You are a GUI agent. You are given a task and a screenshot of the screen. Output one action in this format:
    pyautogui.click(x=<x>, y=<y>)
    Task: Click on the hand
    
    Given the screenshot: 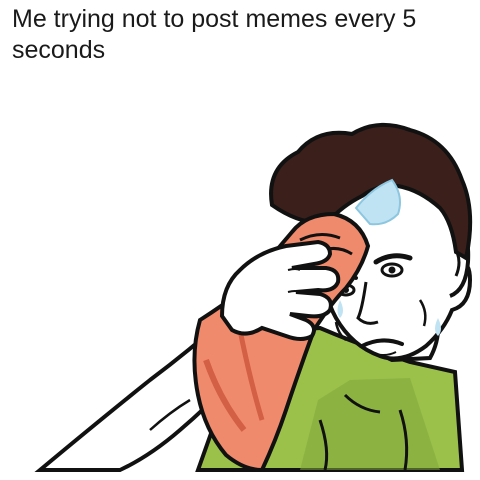 What is the action you would take?
    pyautogui.click(x=280, y=290)
    